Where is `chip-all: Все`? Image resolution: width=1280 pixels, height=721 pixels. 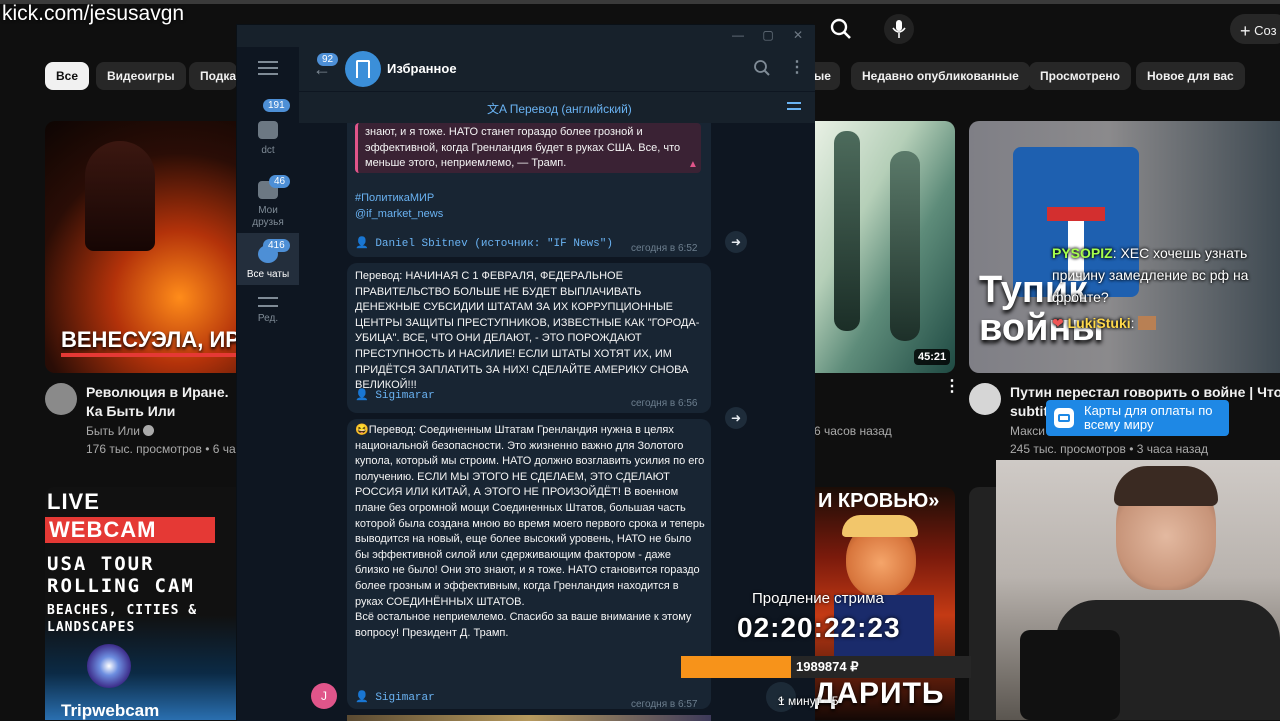
chip-all: Все is located at coordinates (67, 76).